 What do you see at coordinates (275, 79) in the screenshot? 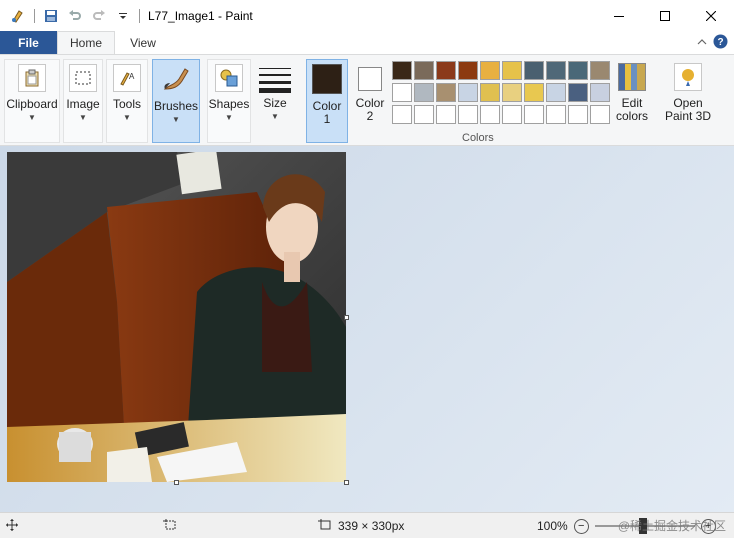
I see `line-size-icon` at bounding box center [275, 79].